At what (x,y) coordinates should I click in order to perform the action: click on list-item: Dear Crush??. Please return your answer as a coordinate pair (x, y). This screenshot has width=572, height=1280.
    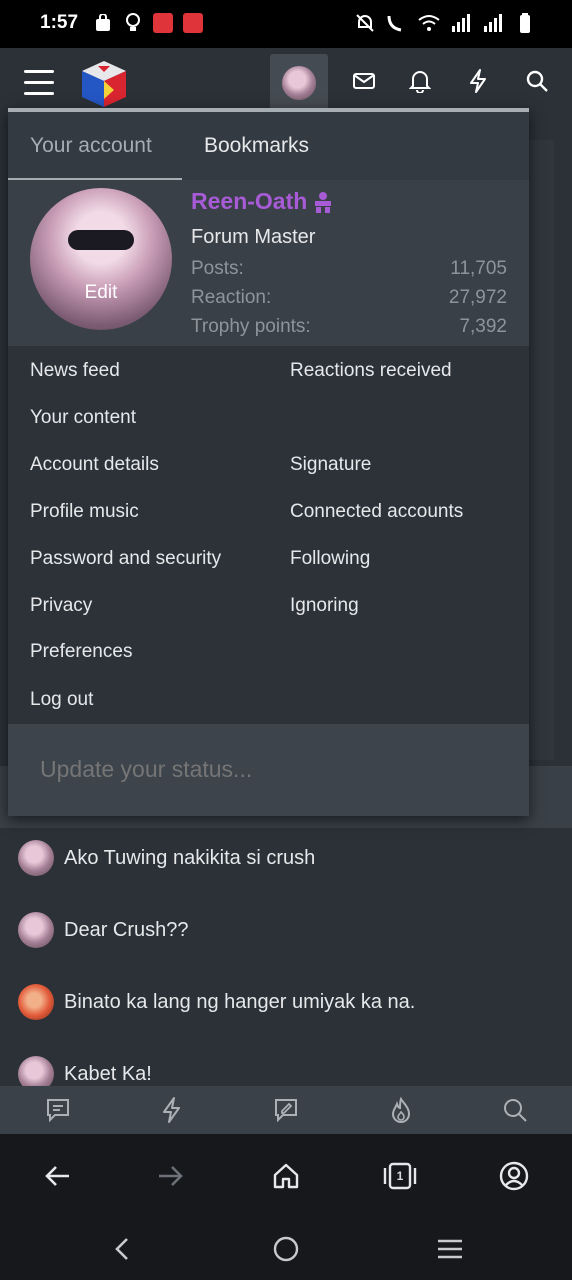
    Looking at the image, I should click on (103, 930).